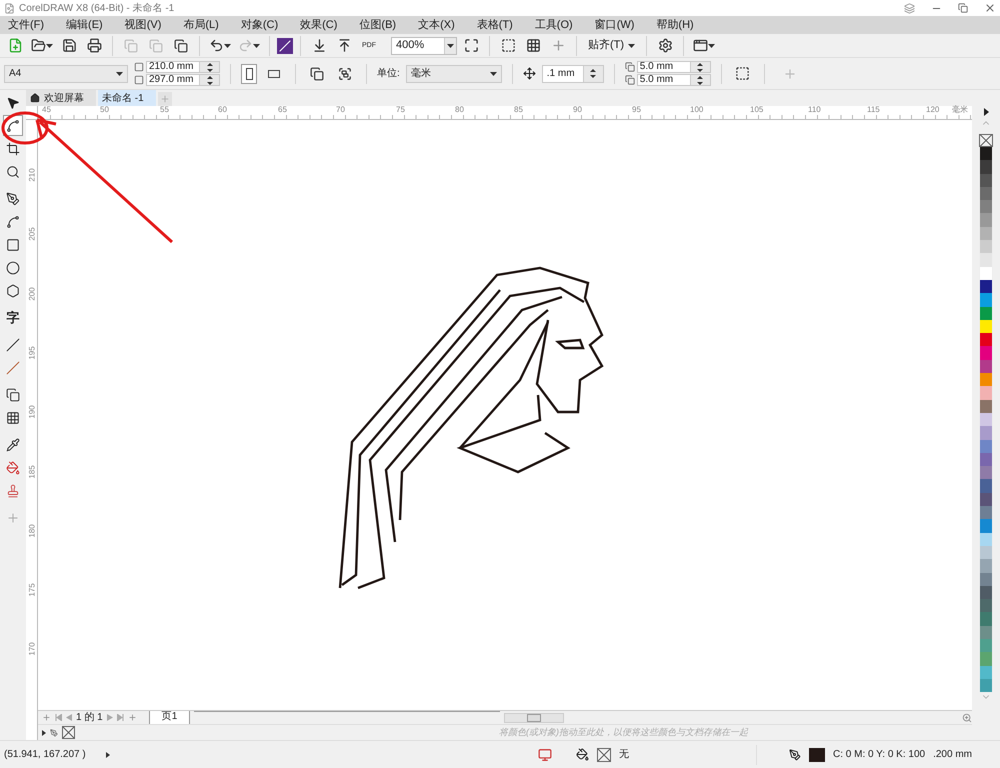 This screenshot has height=768, width=1000. I want to click on portrait-button, so click(249, 74).